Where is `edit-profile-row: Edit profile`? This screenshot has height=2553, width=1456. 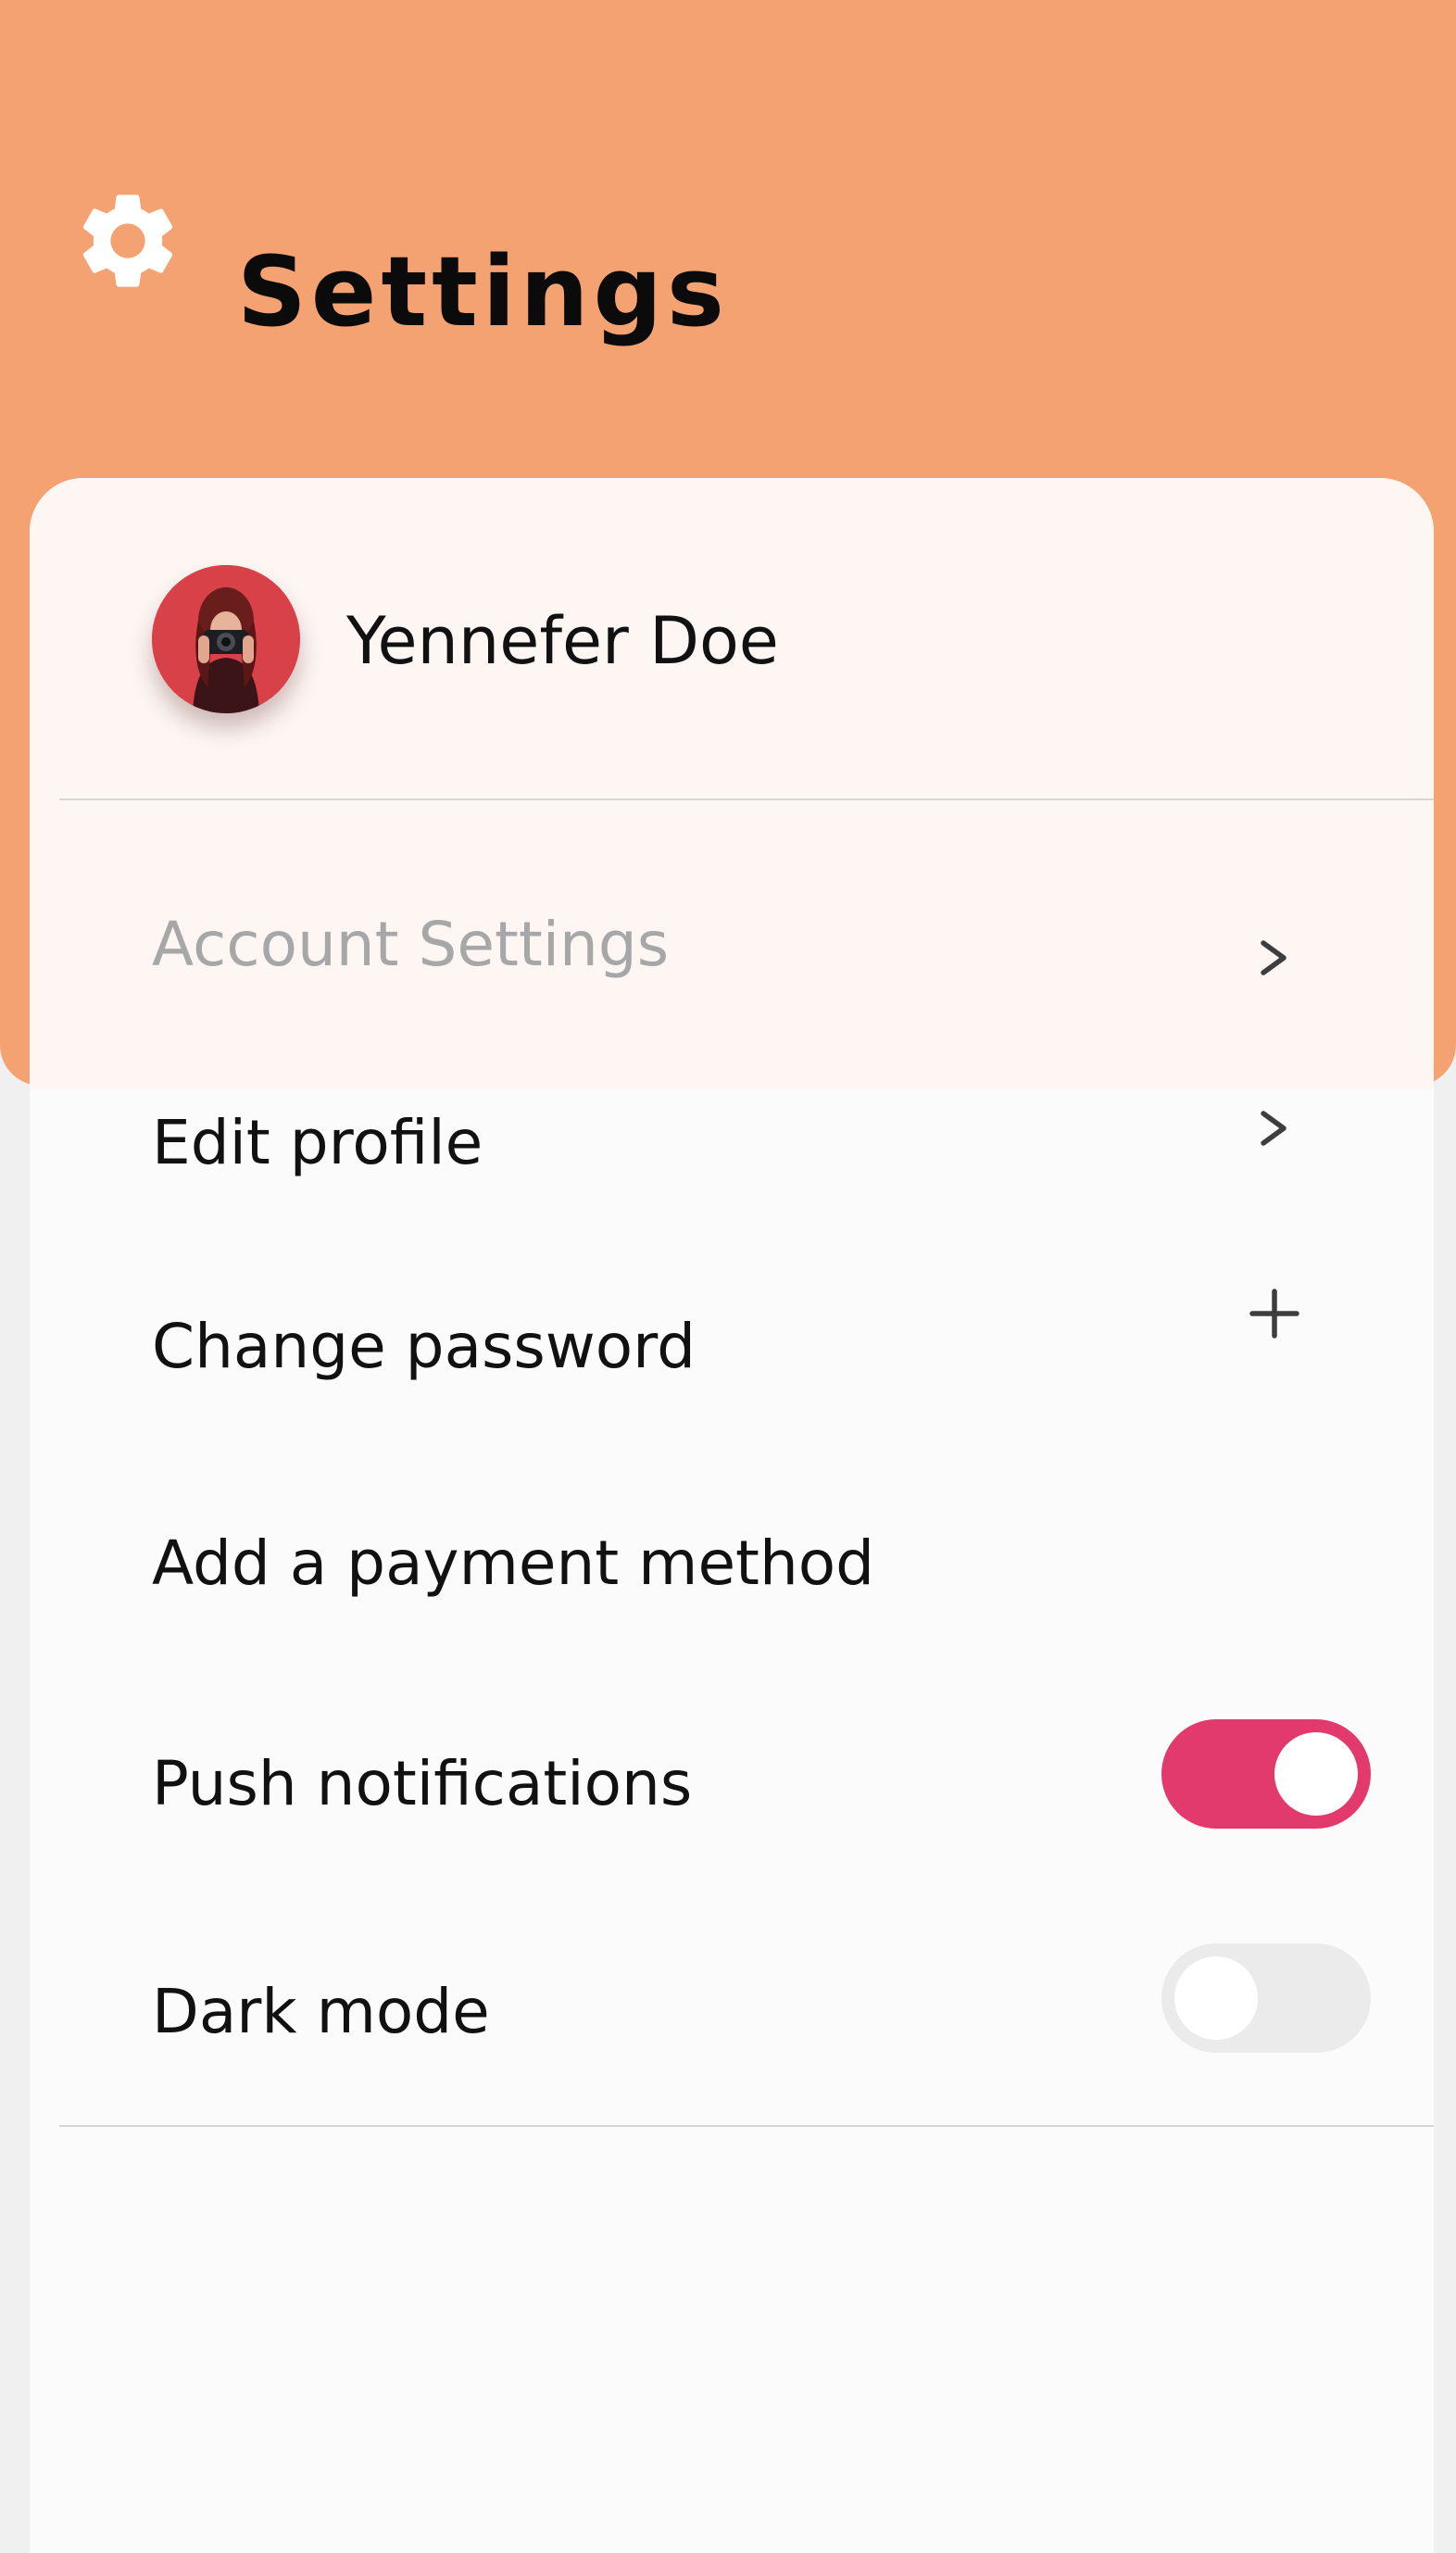
edit-profile-row: Edit profile is located at coordinates (732, 1180).